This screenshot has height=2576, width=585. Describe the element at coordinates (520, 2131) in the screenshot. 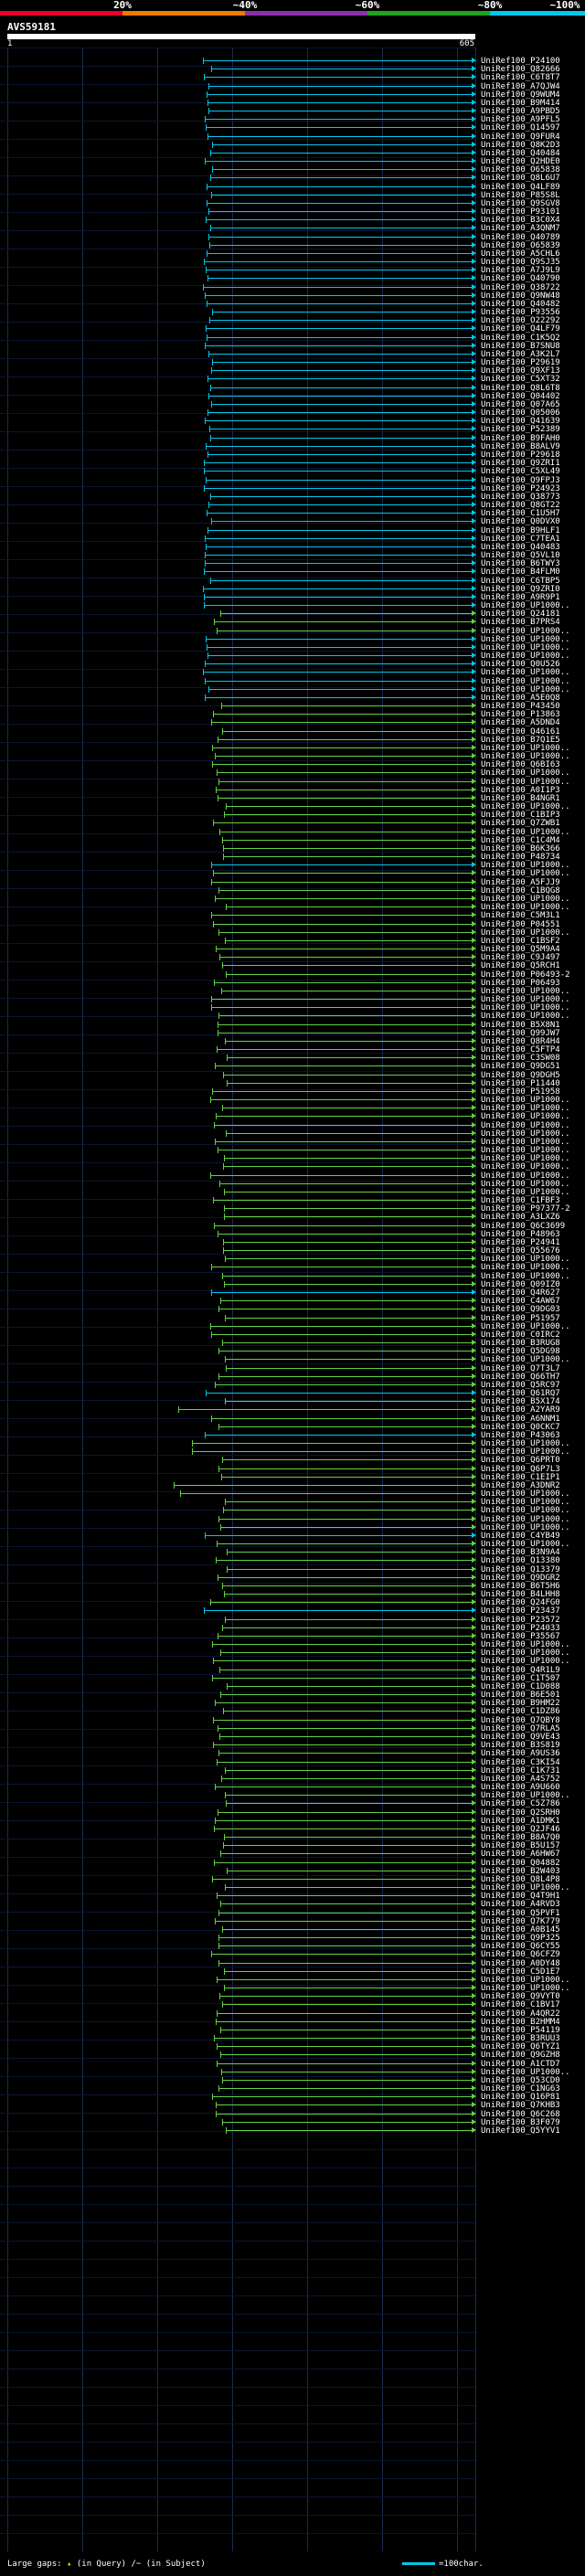

I see `hit-label: UniRef100_Q5YYV1` at that location.